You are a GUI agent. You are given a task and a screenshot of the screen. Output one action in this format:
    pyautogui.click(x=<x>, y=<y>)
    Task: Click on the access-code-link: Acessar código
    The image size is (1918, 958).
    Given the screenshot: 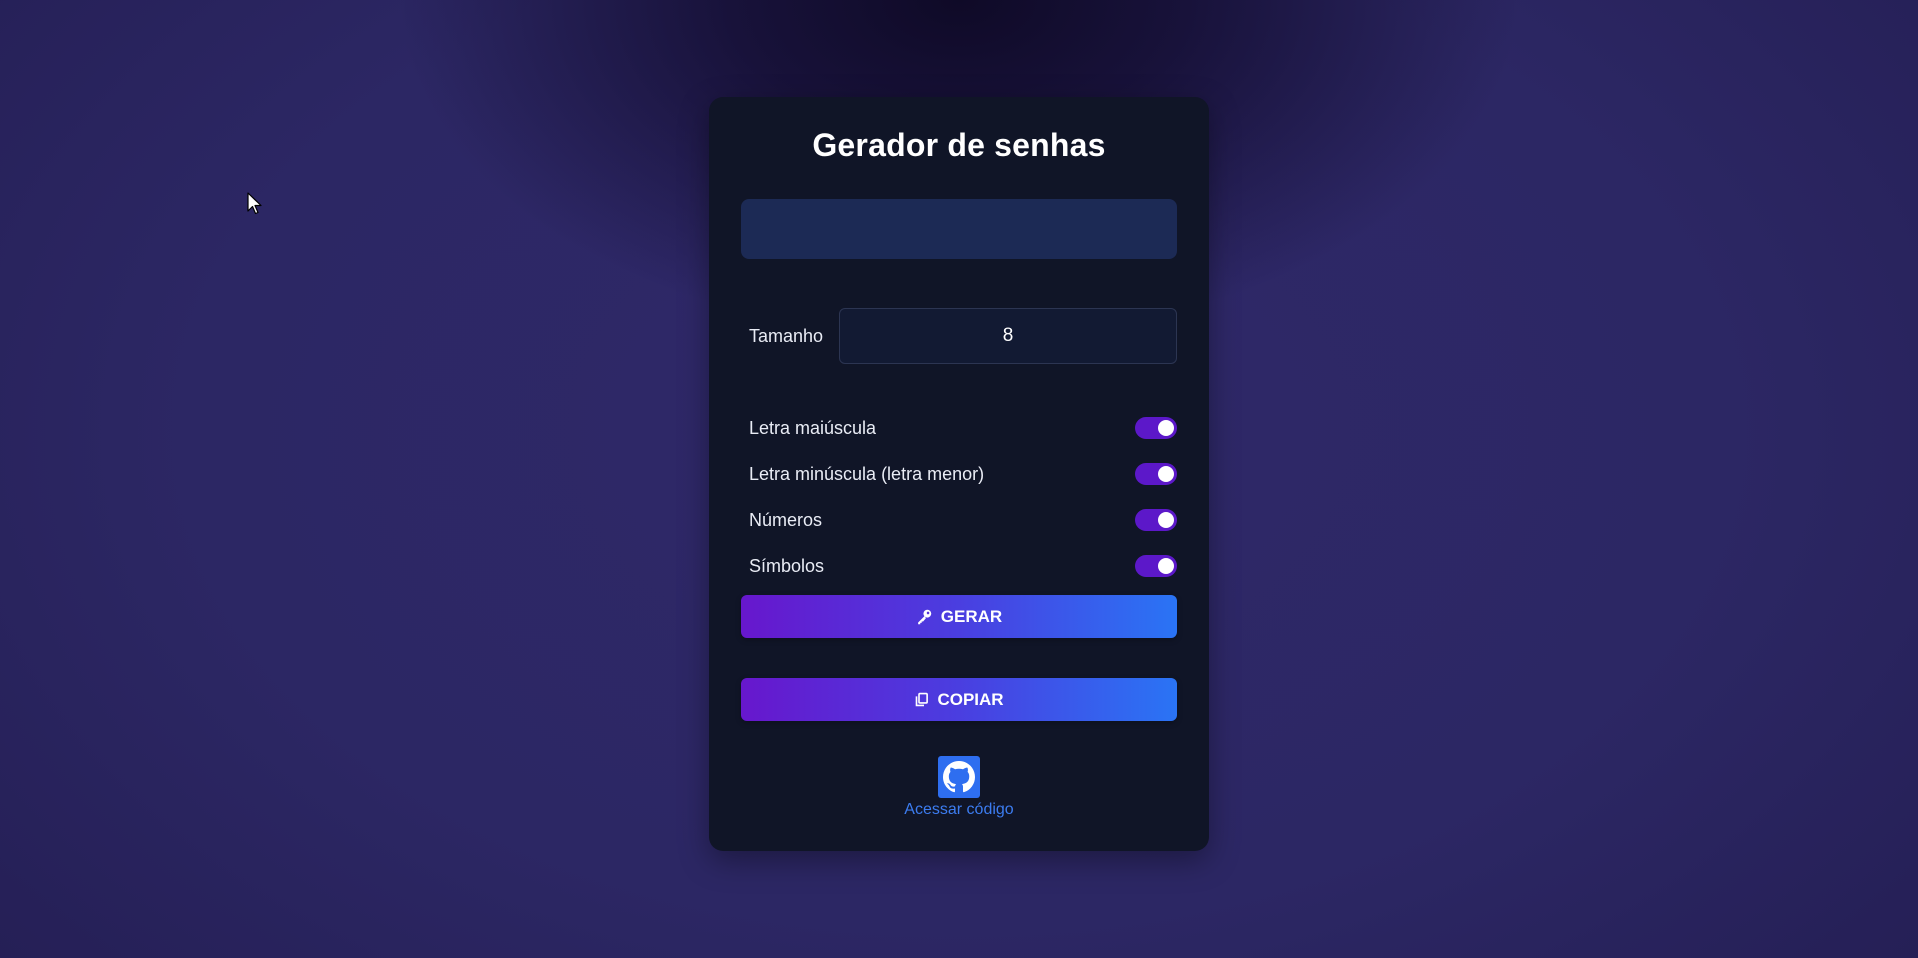 What is the action you would take?
    pyautogui.click(x=959, y=810)
    